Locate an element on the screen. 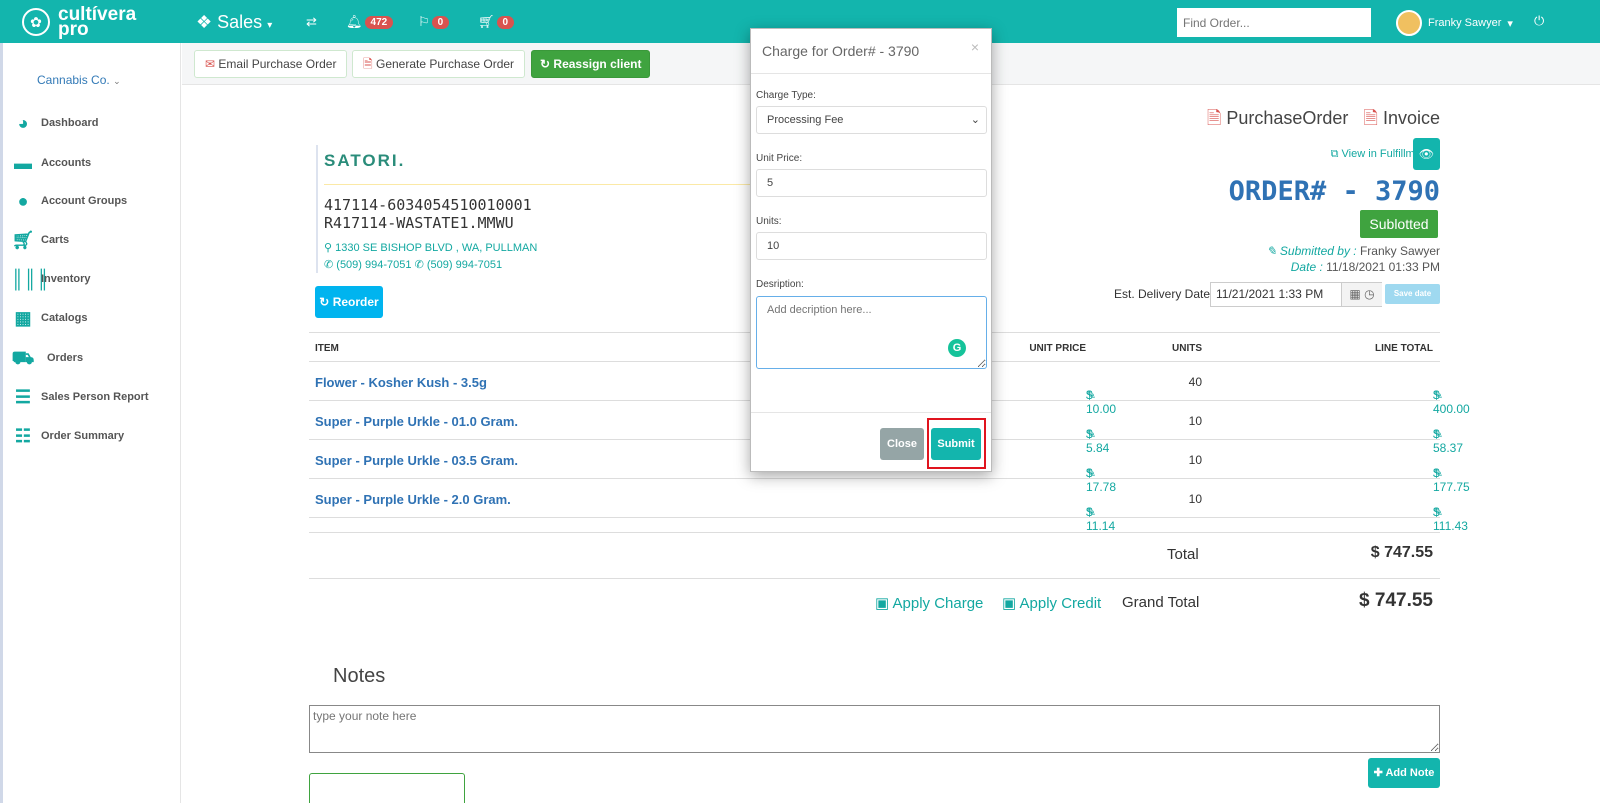  vendor-name: SATORI. is located at coordinates (365, 160).